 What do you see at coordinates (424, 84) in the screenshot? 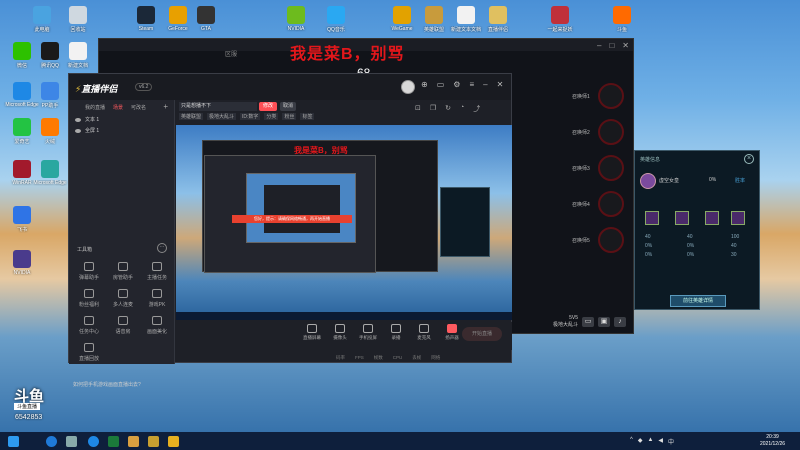
I see `gift-icon: ⊕` at bounding box center [424, 84].